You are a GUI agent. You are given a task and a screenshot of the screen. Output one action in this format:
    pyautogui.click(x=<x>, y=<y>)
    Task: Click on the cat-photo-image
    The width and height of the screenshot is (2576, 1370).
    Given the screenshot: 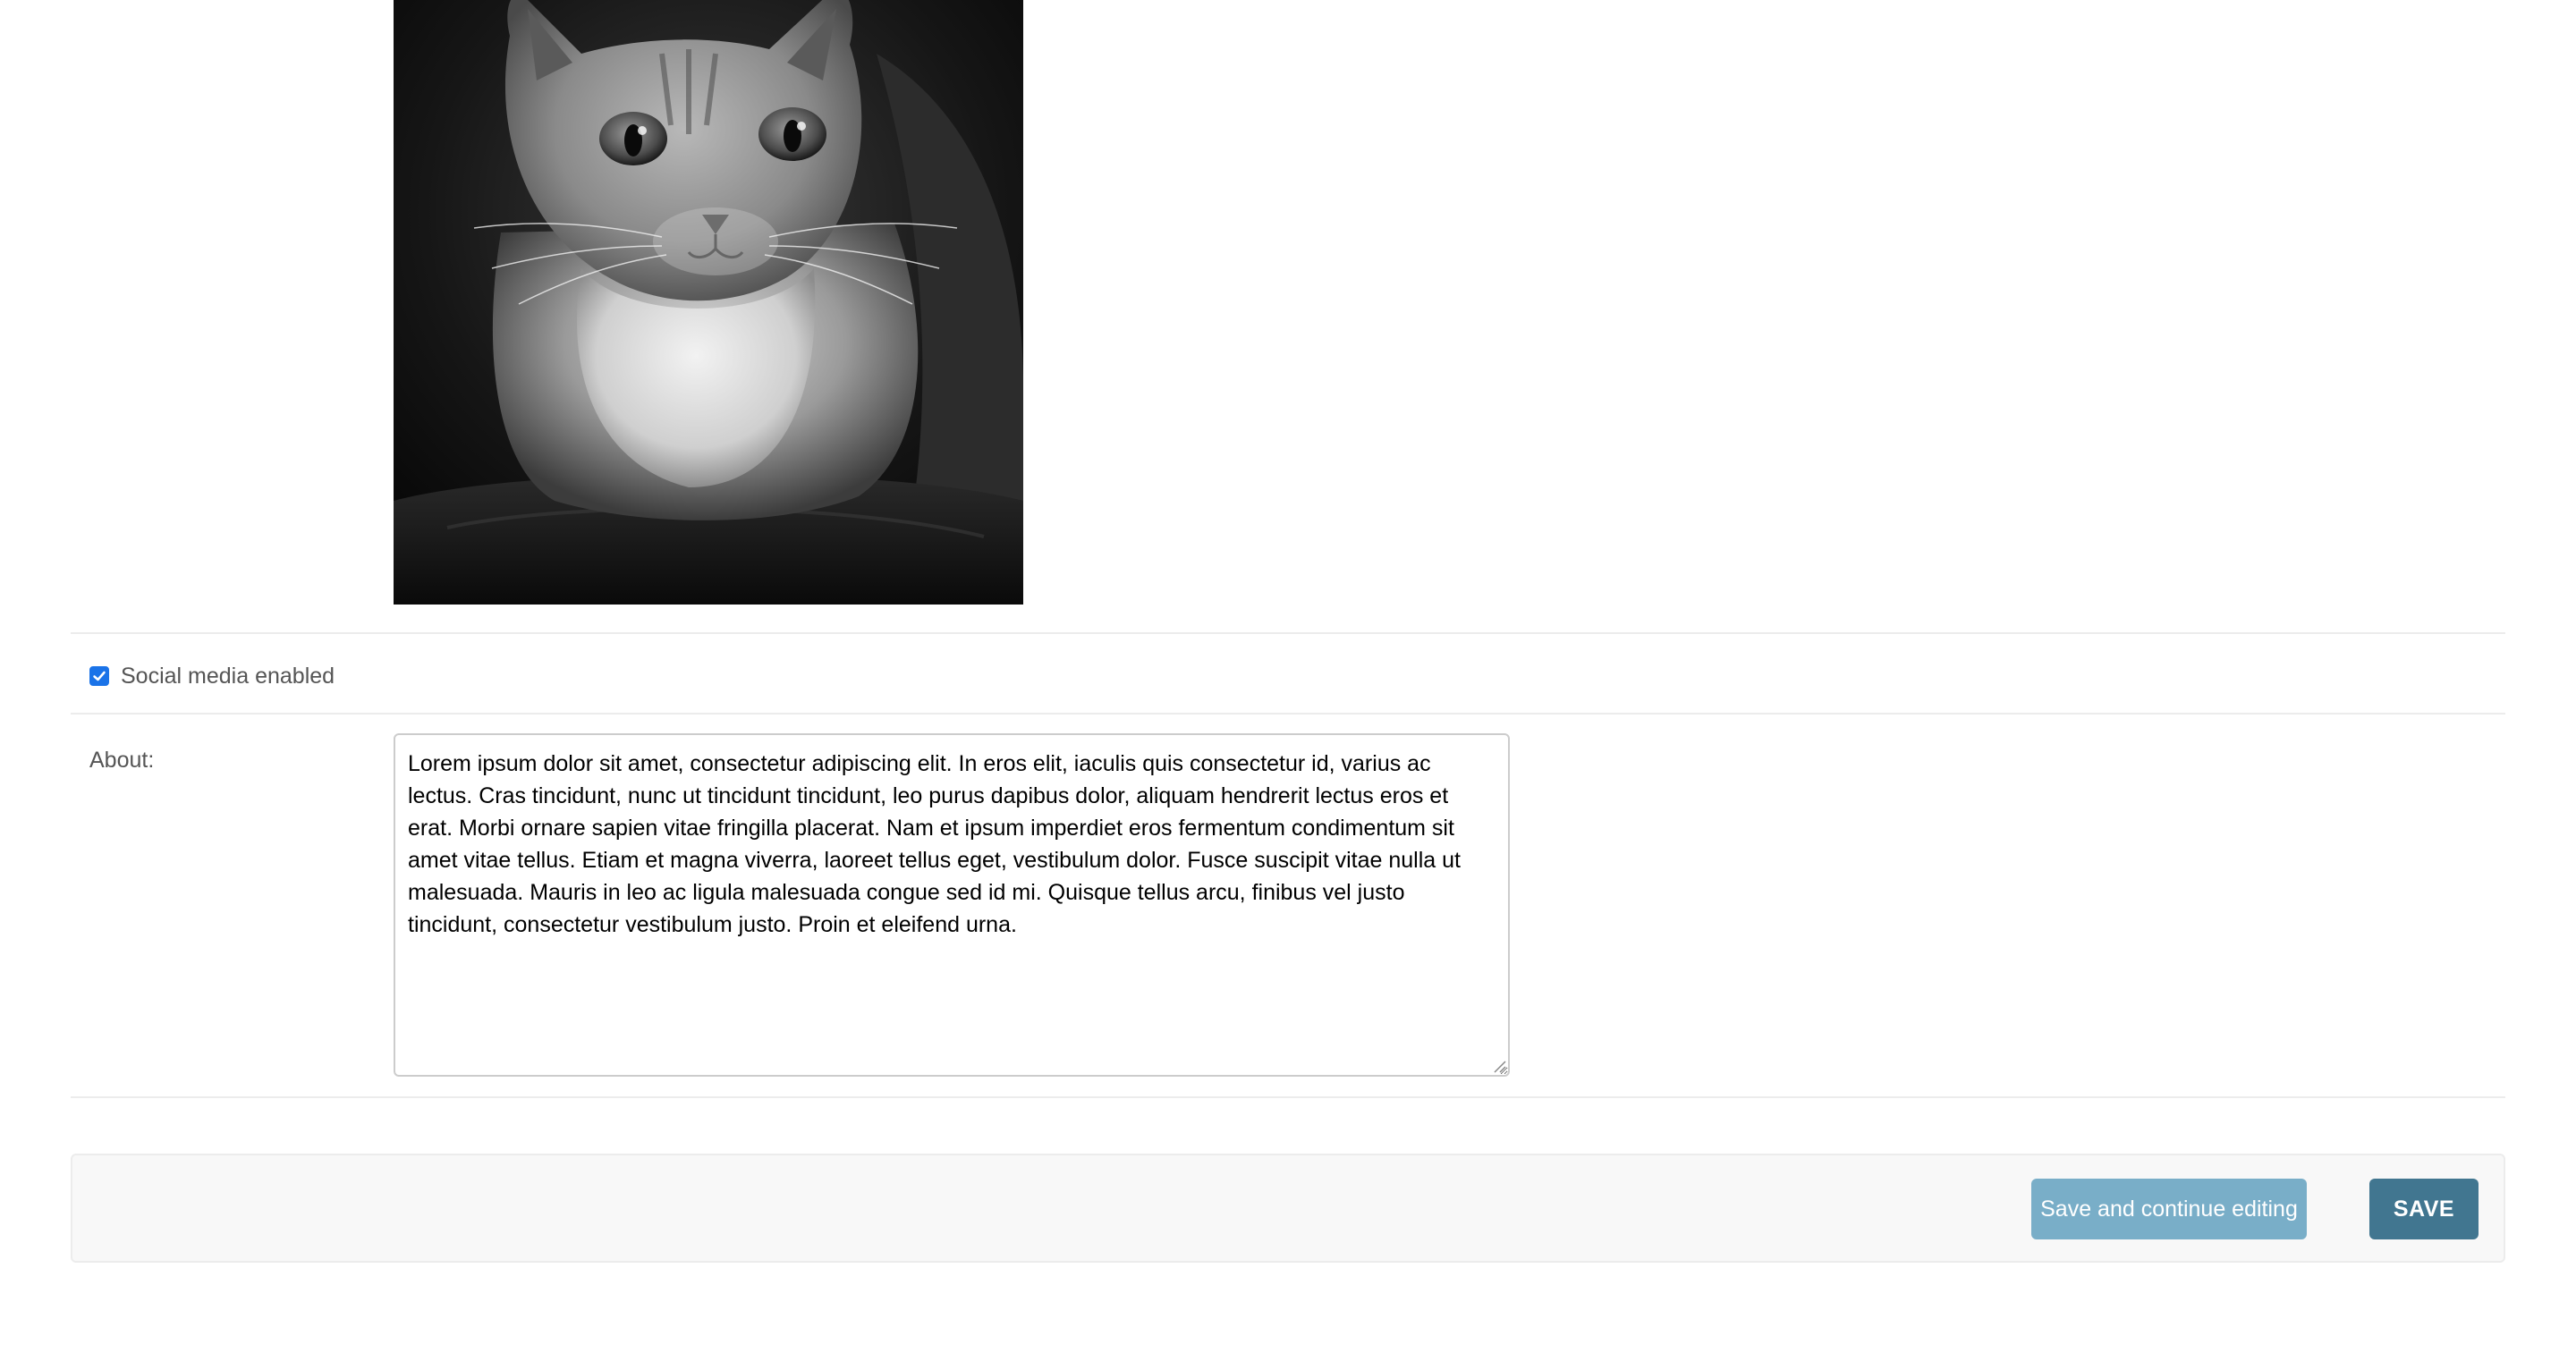 What is the action you would take?
    pyautogui.click(x=708, y=302)
    